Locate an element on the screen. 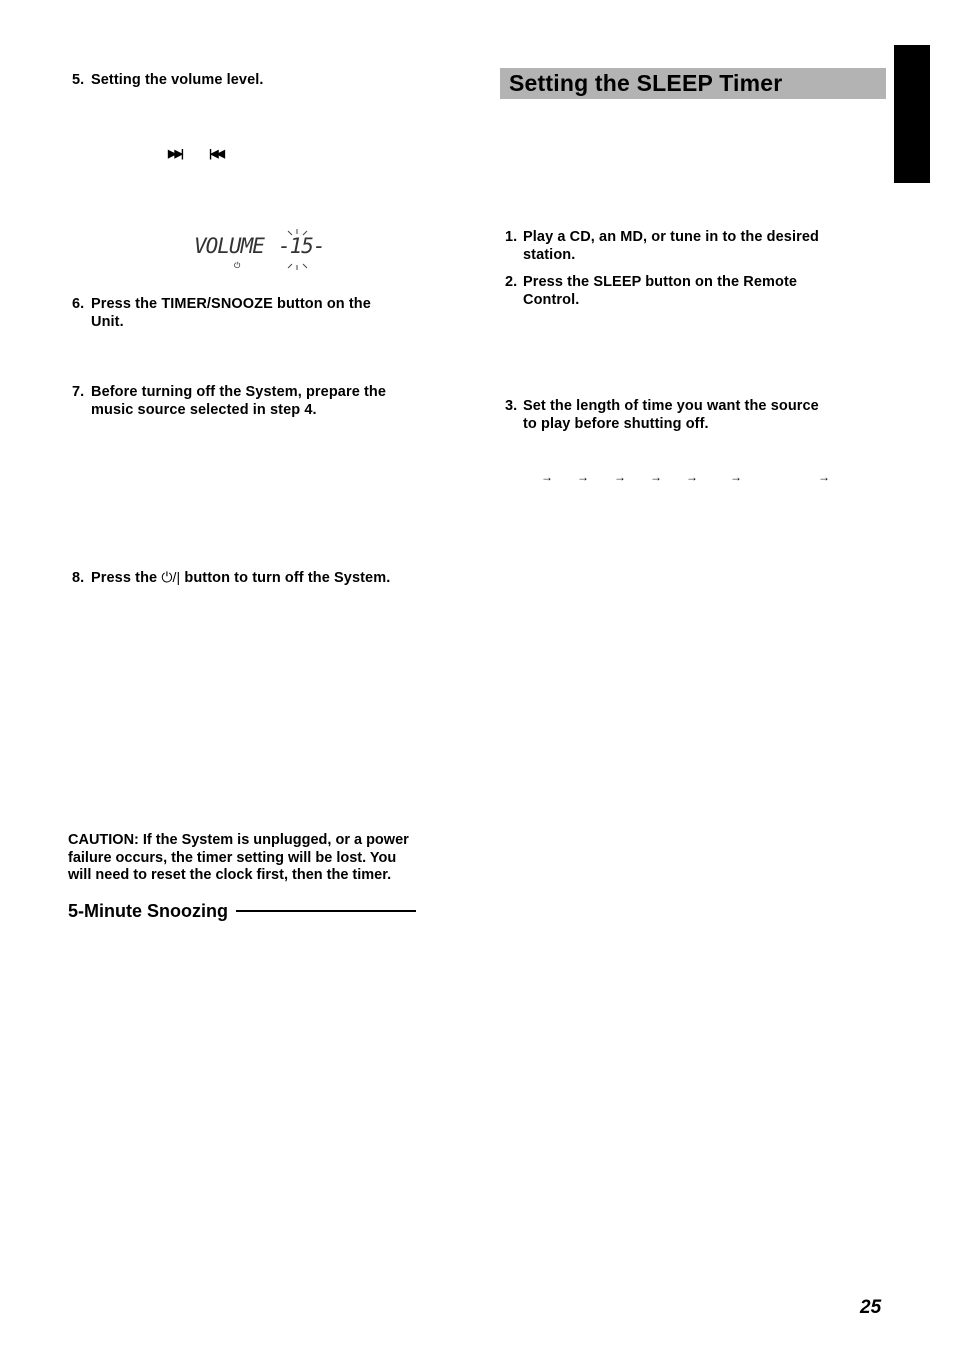 The image size is (954, 1351). step-text-before: Press the is located at coordinates (126, 578).